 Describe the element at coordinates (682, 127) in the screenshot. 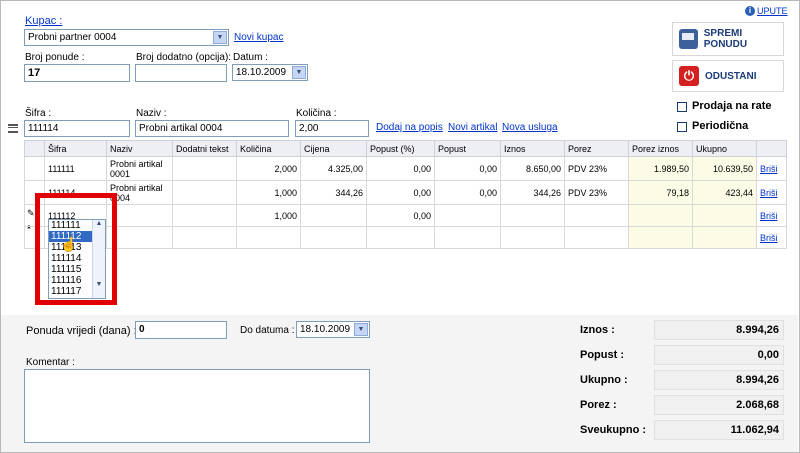

I see `periodicna-checkbox` at that location.